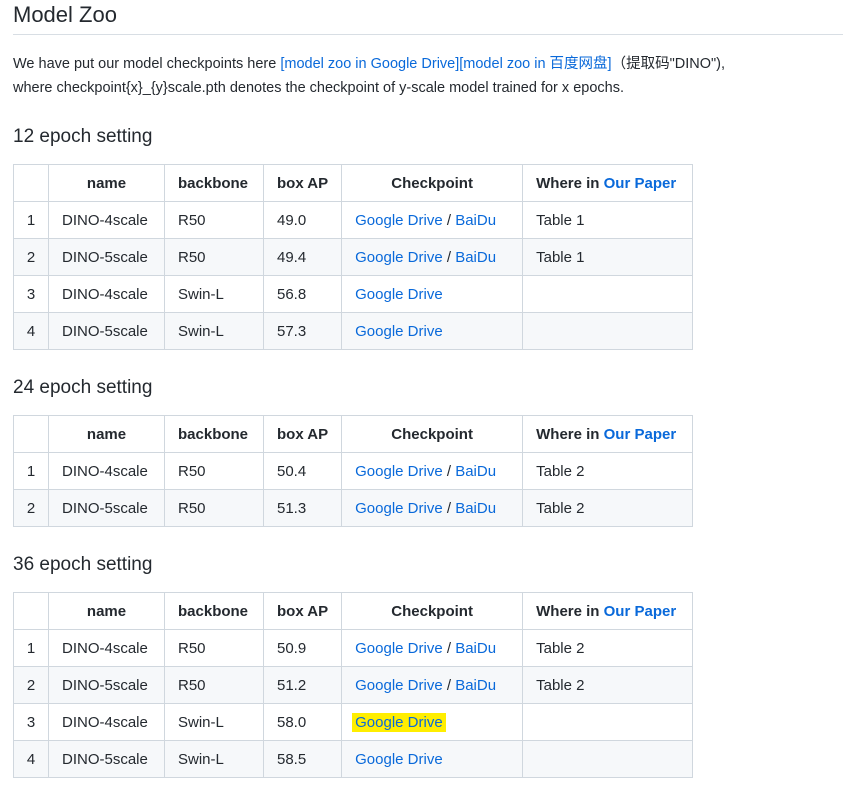 The height and width of the screenshot is (790, 850). Describe the element at coordinates (83, 387) in the screenshot. I see `section-heading-24-epoch: 24 epoch setting` at that location.